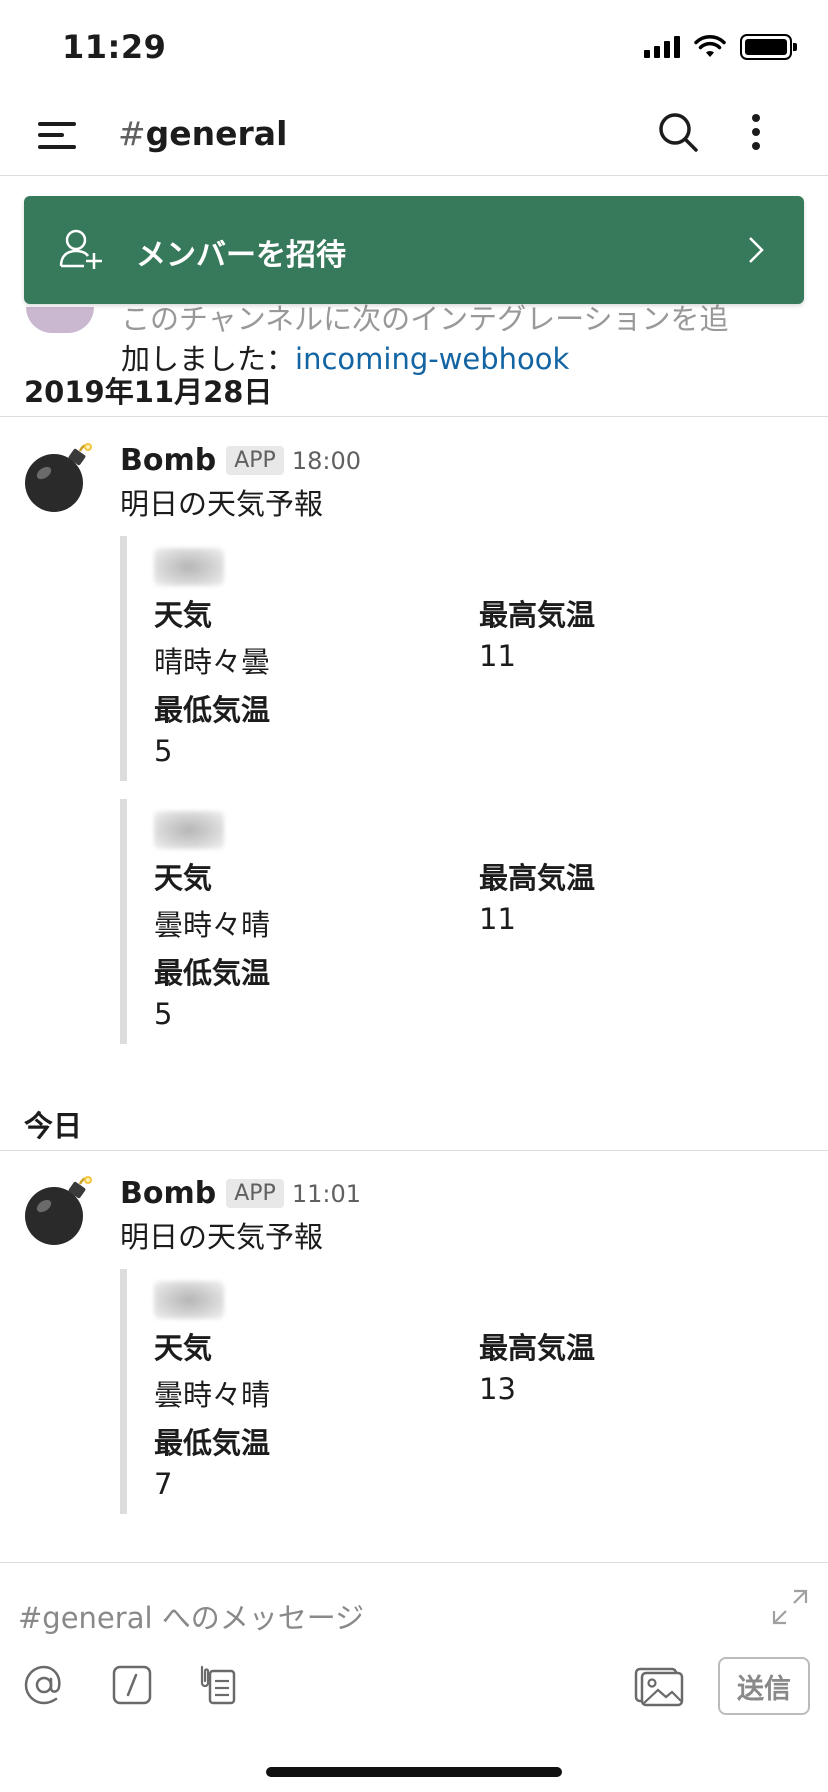 The image size is (828, 1792). What do you see at coordinates (414, 250) in the screenshot?
I see `invite-members-banner: メンバーを招待` at bounding box center [414, 250].